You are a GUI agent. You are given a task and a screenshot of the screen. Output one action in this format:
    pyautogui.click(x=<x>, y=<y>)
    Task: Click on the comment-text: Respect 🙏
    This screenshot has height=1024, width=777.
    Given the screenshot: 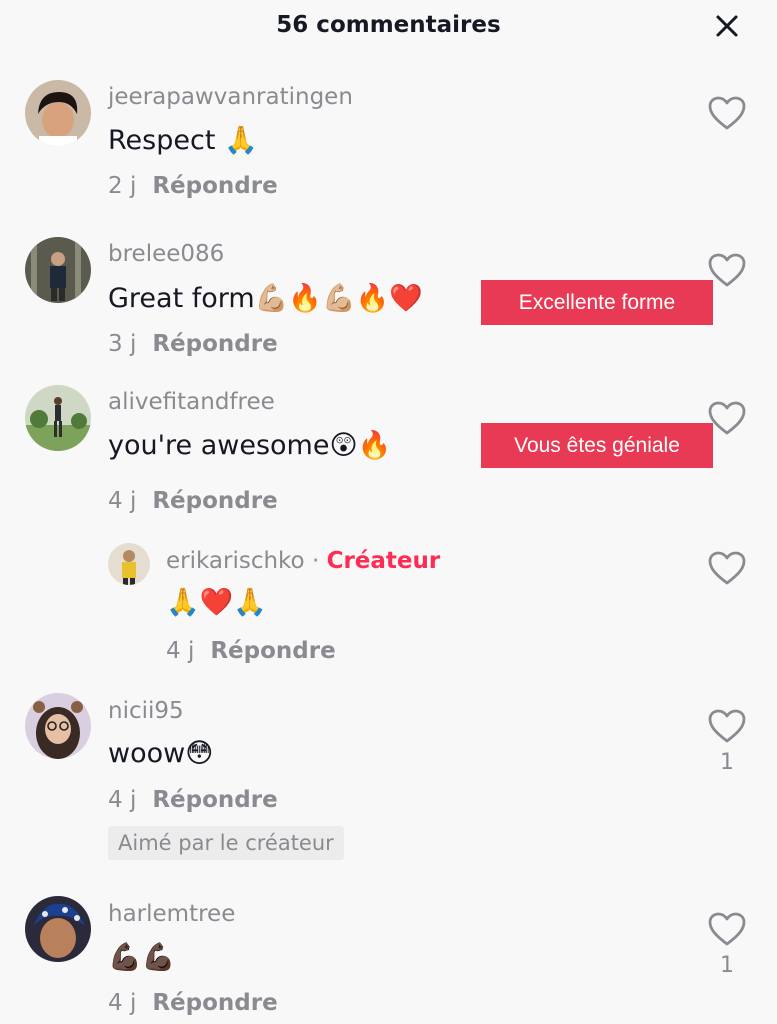 What is the action you would take?
    pyautogui.click(x=183, y=140)
    